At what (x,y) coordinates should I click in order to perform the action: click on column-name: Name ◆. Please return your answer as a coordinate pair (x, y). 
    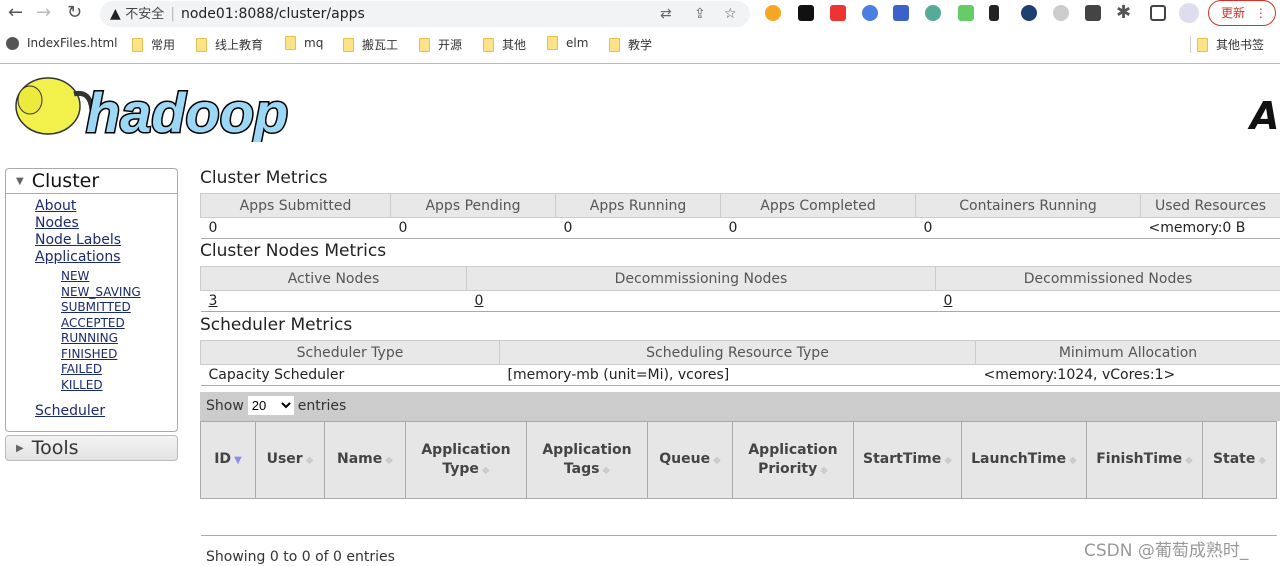
    Looking at the image, I should click on (365, 460).